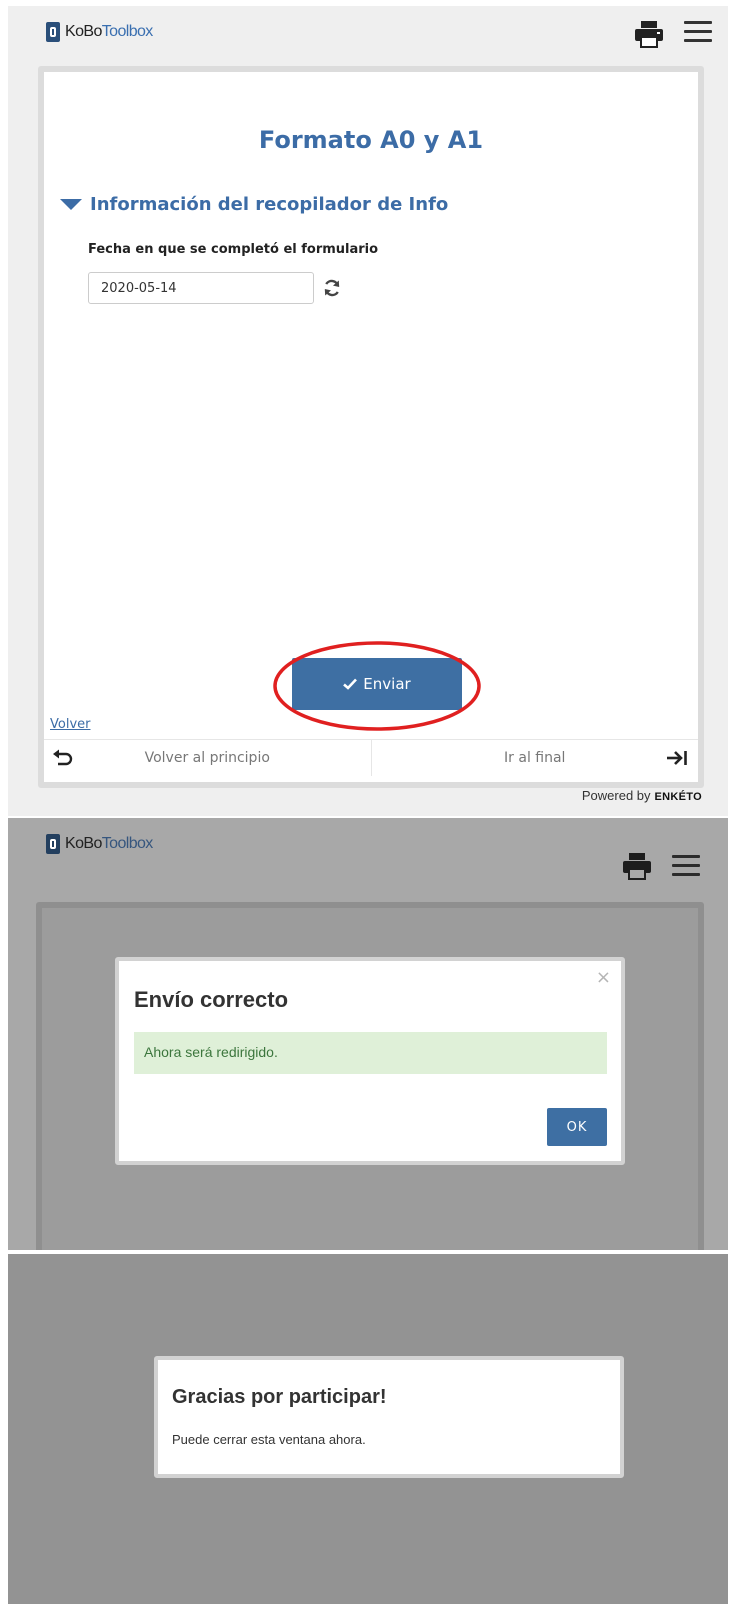  What do you see at coordinates (269, 1439) in the screenshot?
I see `thanks-message: Puede cerrar esta ventana ahora.` at bounding box center [269, 1439].